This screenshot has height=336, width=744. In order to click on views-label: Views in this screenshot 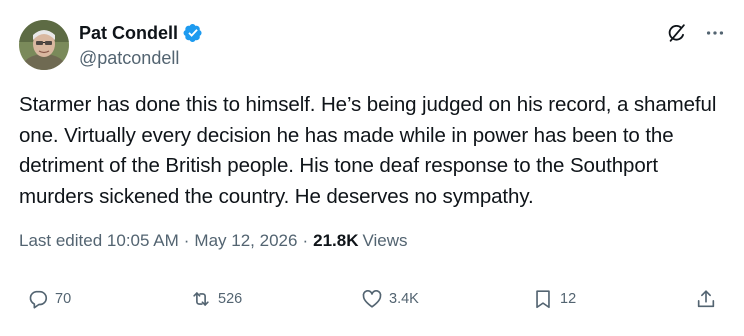, I will do `click(384, 241)`.